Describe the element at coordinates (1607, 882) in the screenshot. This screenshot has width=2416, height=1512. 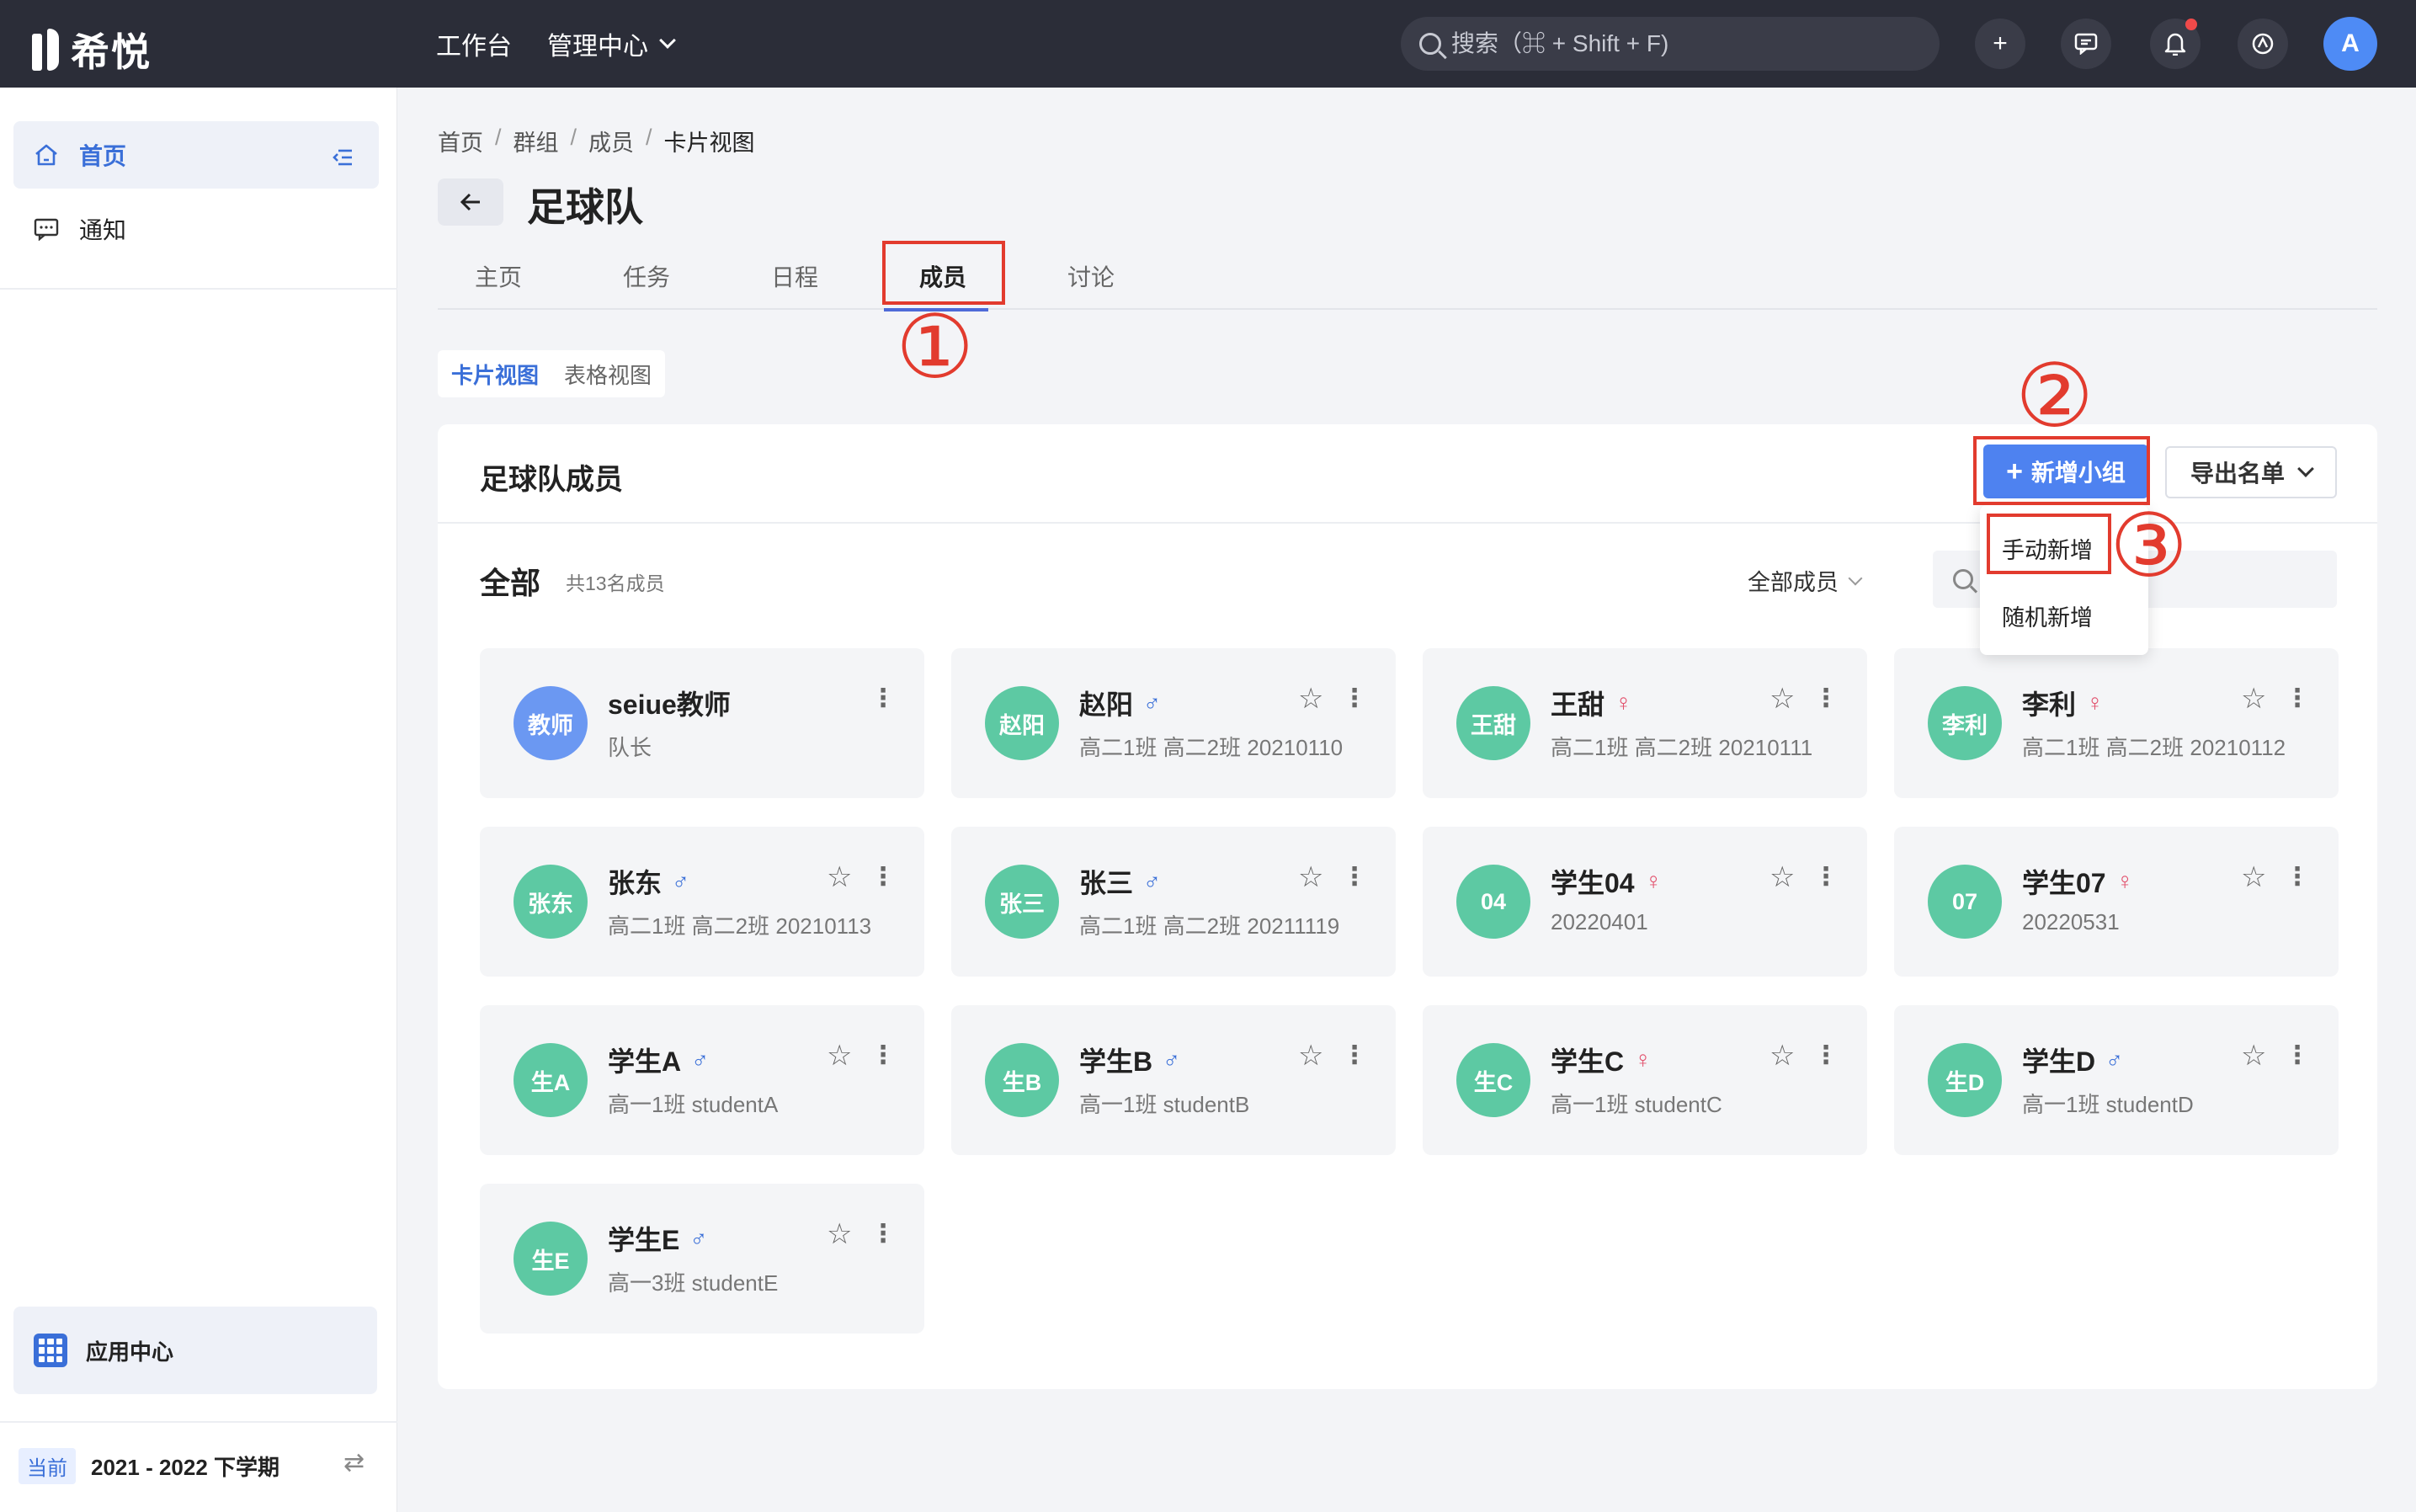
I see `member-name-row: 学生04 ♀` at that location.